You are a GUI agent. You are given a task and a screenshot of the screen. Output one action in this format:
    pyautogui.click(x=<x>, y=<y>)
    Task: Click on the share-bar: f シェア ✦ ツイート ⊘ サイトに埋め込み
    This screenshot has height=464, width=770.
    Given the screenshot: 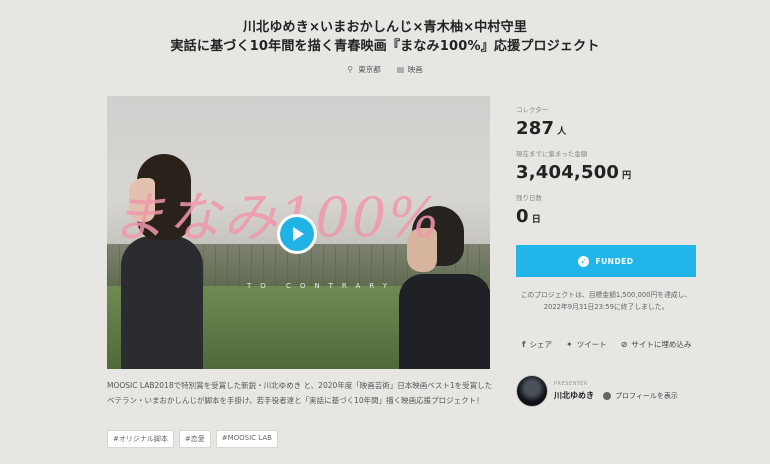 What is the action you would take?
    pyautogui.click(x=606, y=344)
    